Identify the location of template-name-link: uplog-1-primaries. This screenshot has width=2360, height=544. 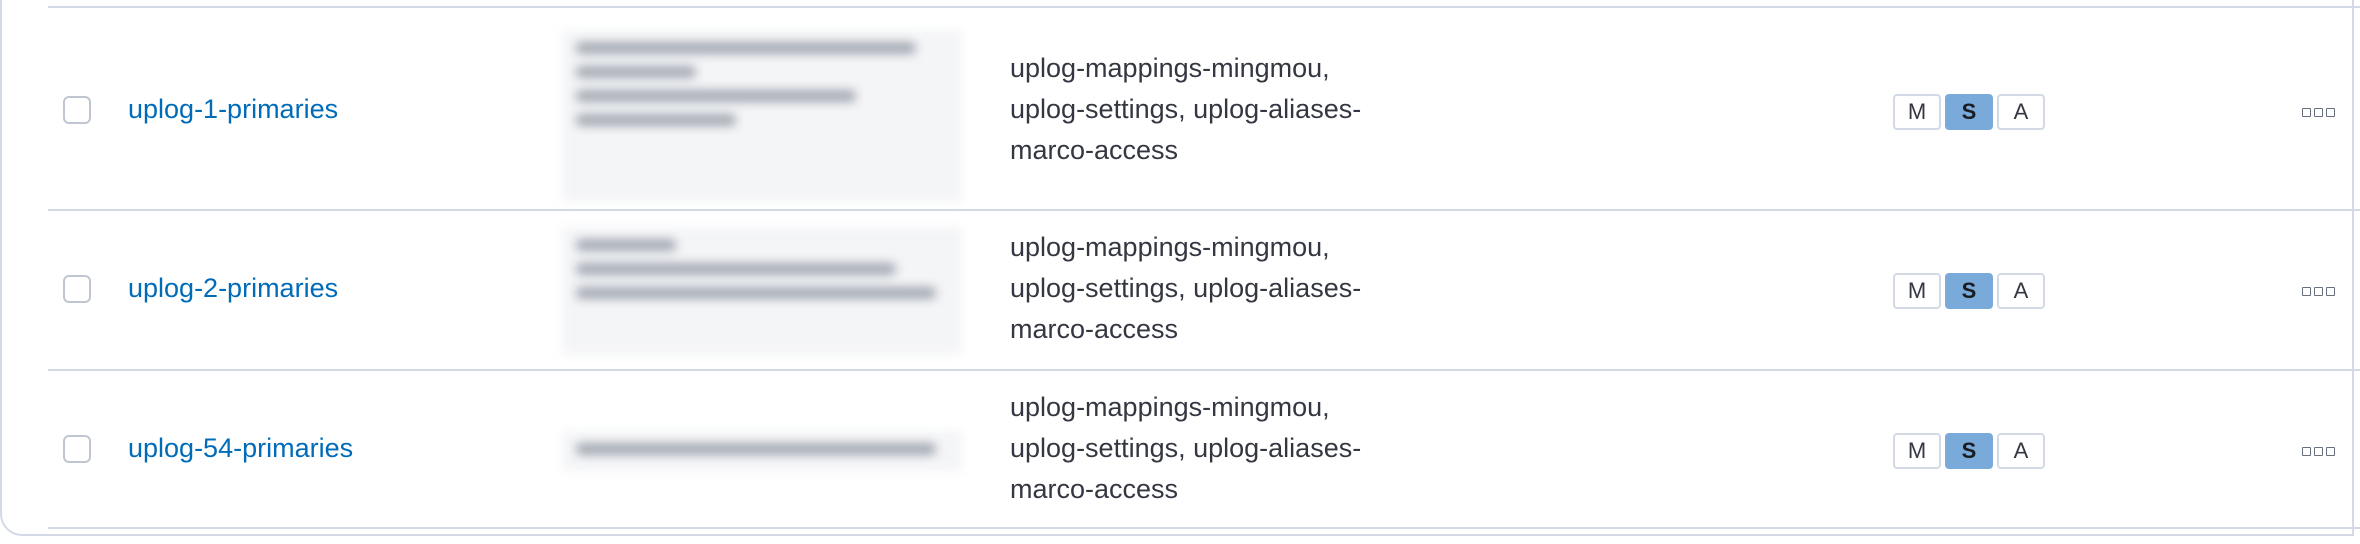
(233, 109).